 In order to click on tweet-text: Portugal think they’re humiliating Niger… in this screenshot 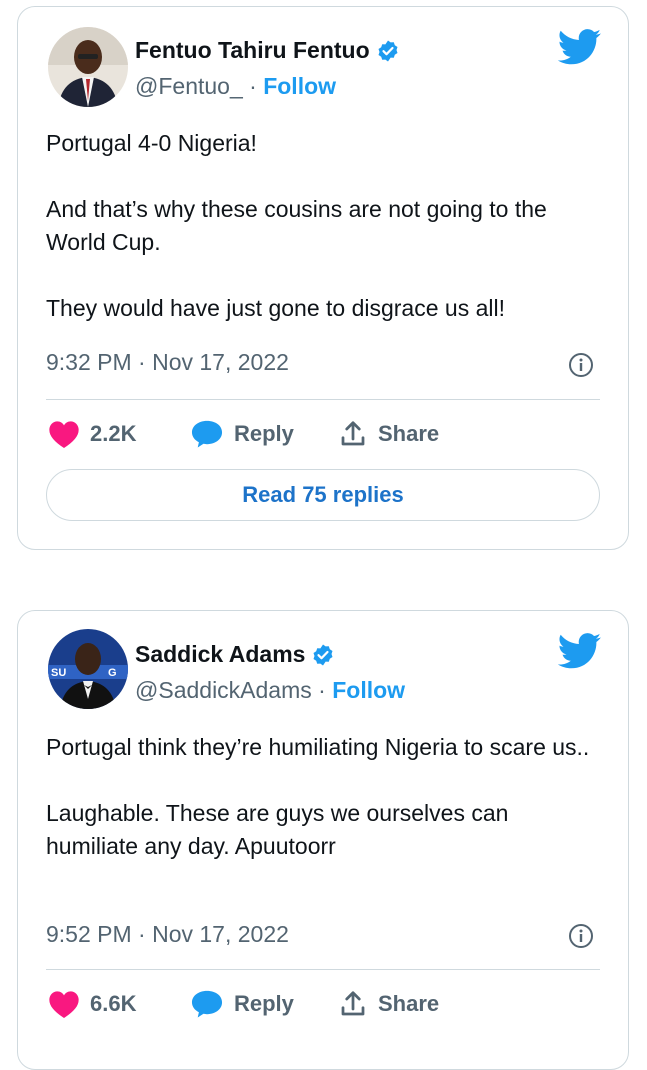, I will do `click(323, 797)`.